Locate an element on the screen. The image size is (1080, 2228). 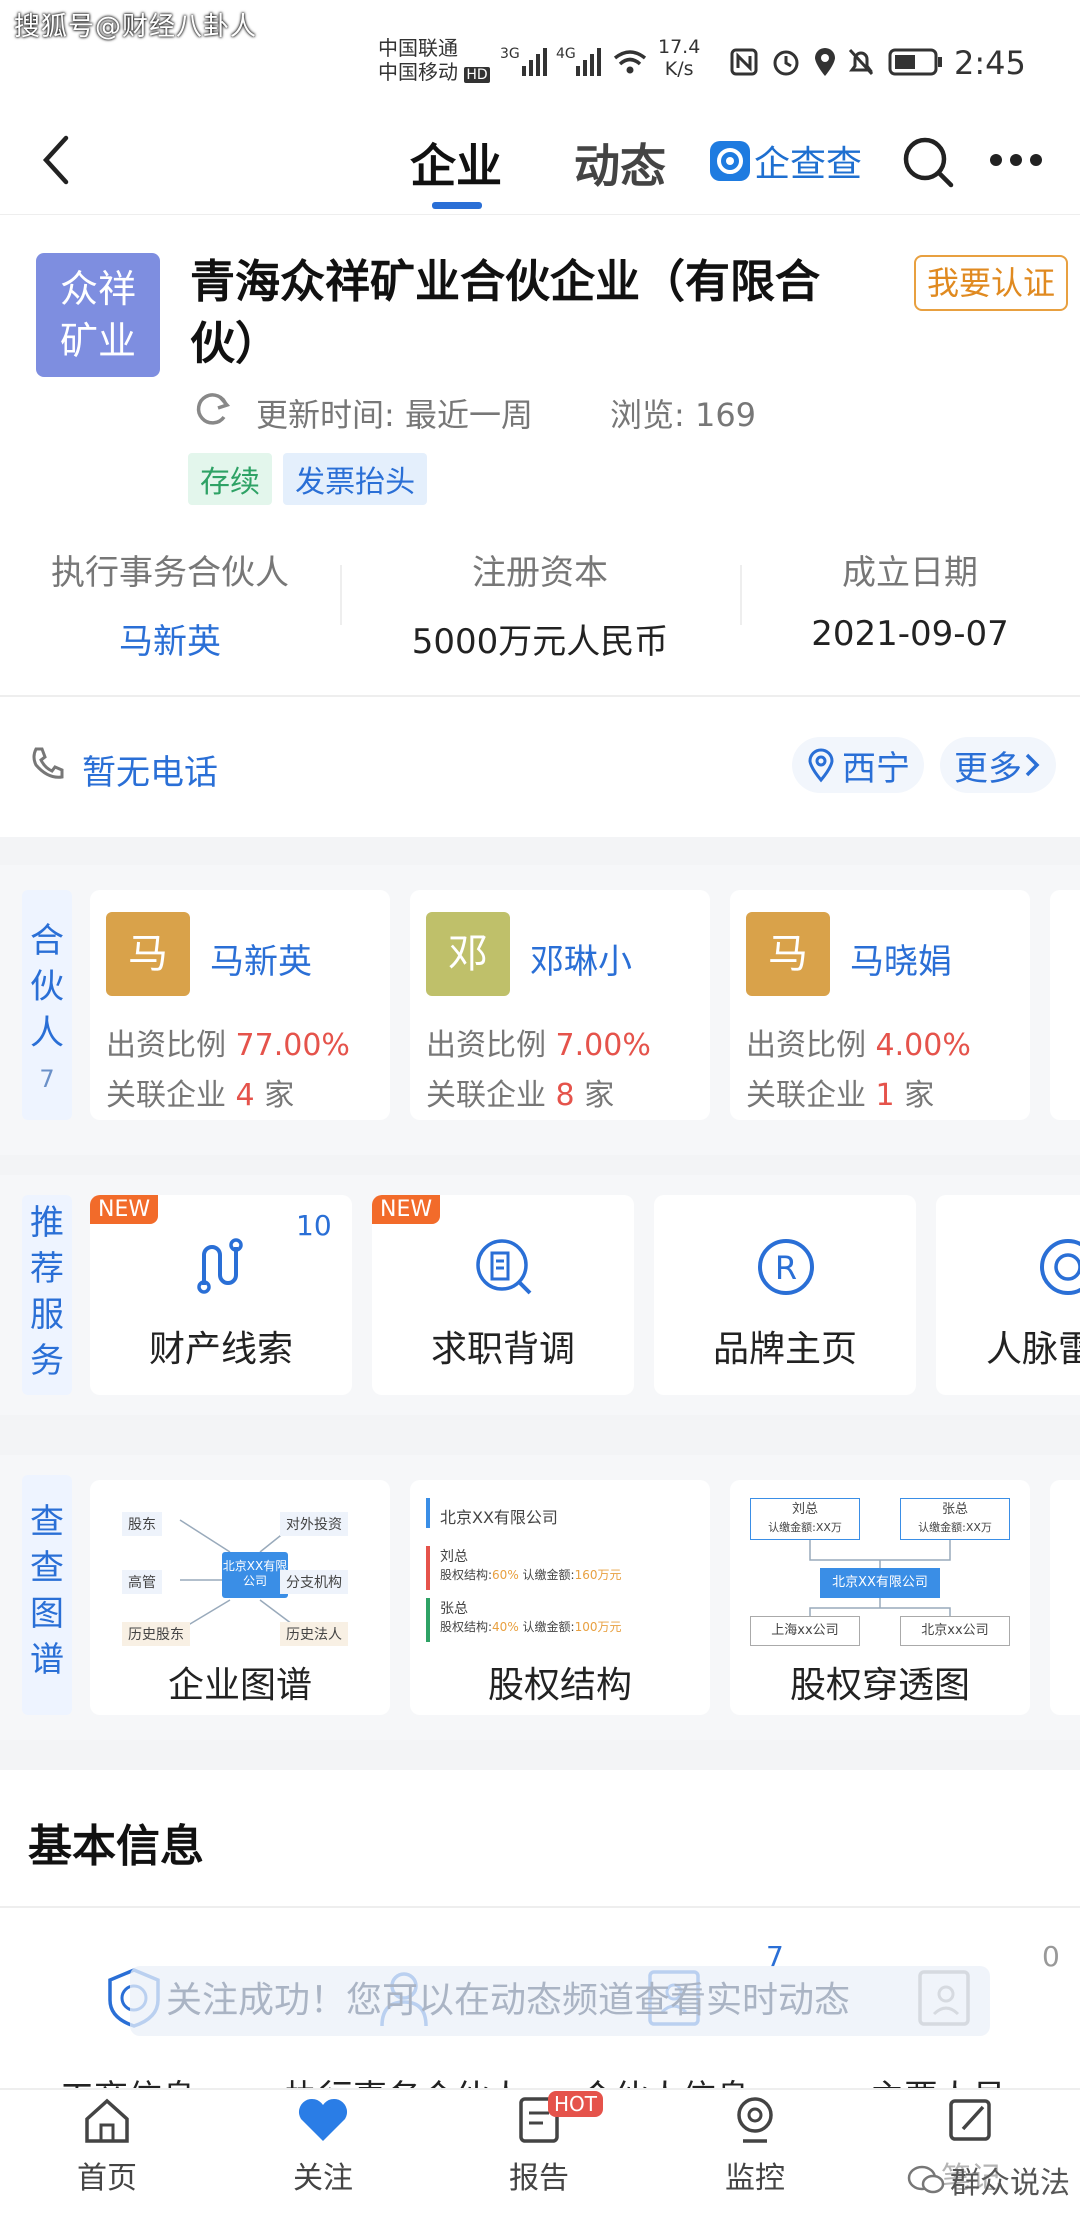
watermark-text: 搜狐号@财经八卦人 is located at coordinates (136, 27).